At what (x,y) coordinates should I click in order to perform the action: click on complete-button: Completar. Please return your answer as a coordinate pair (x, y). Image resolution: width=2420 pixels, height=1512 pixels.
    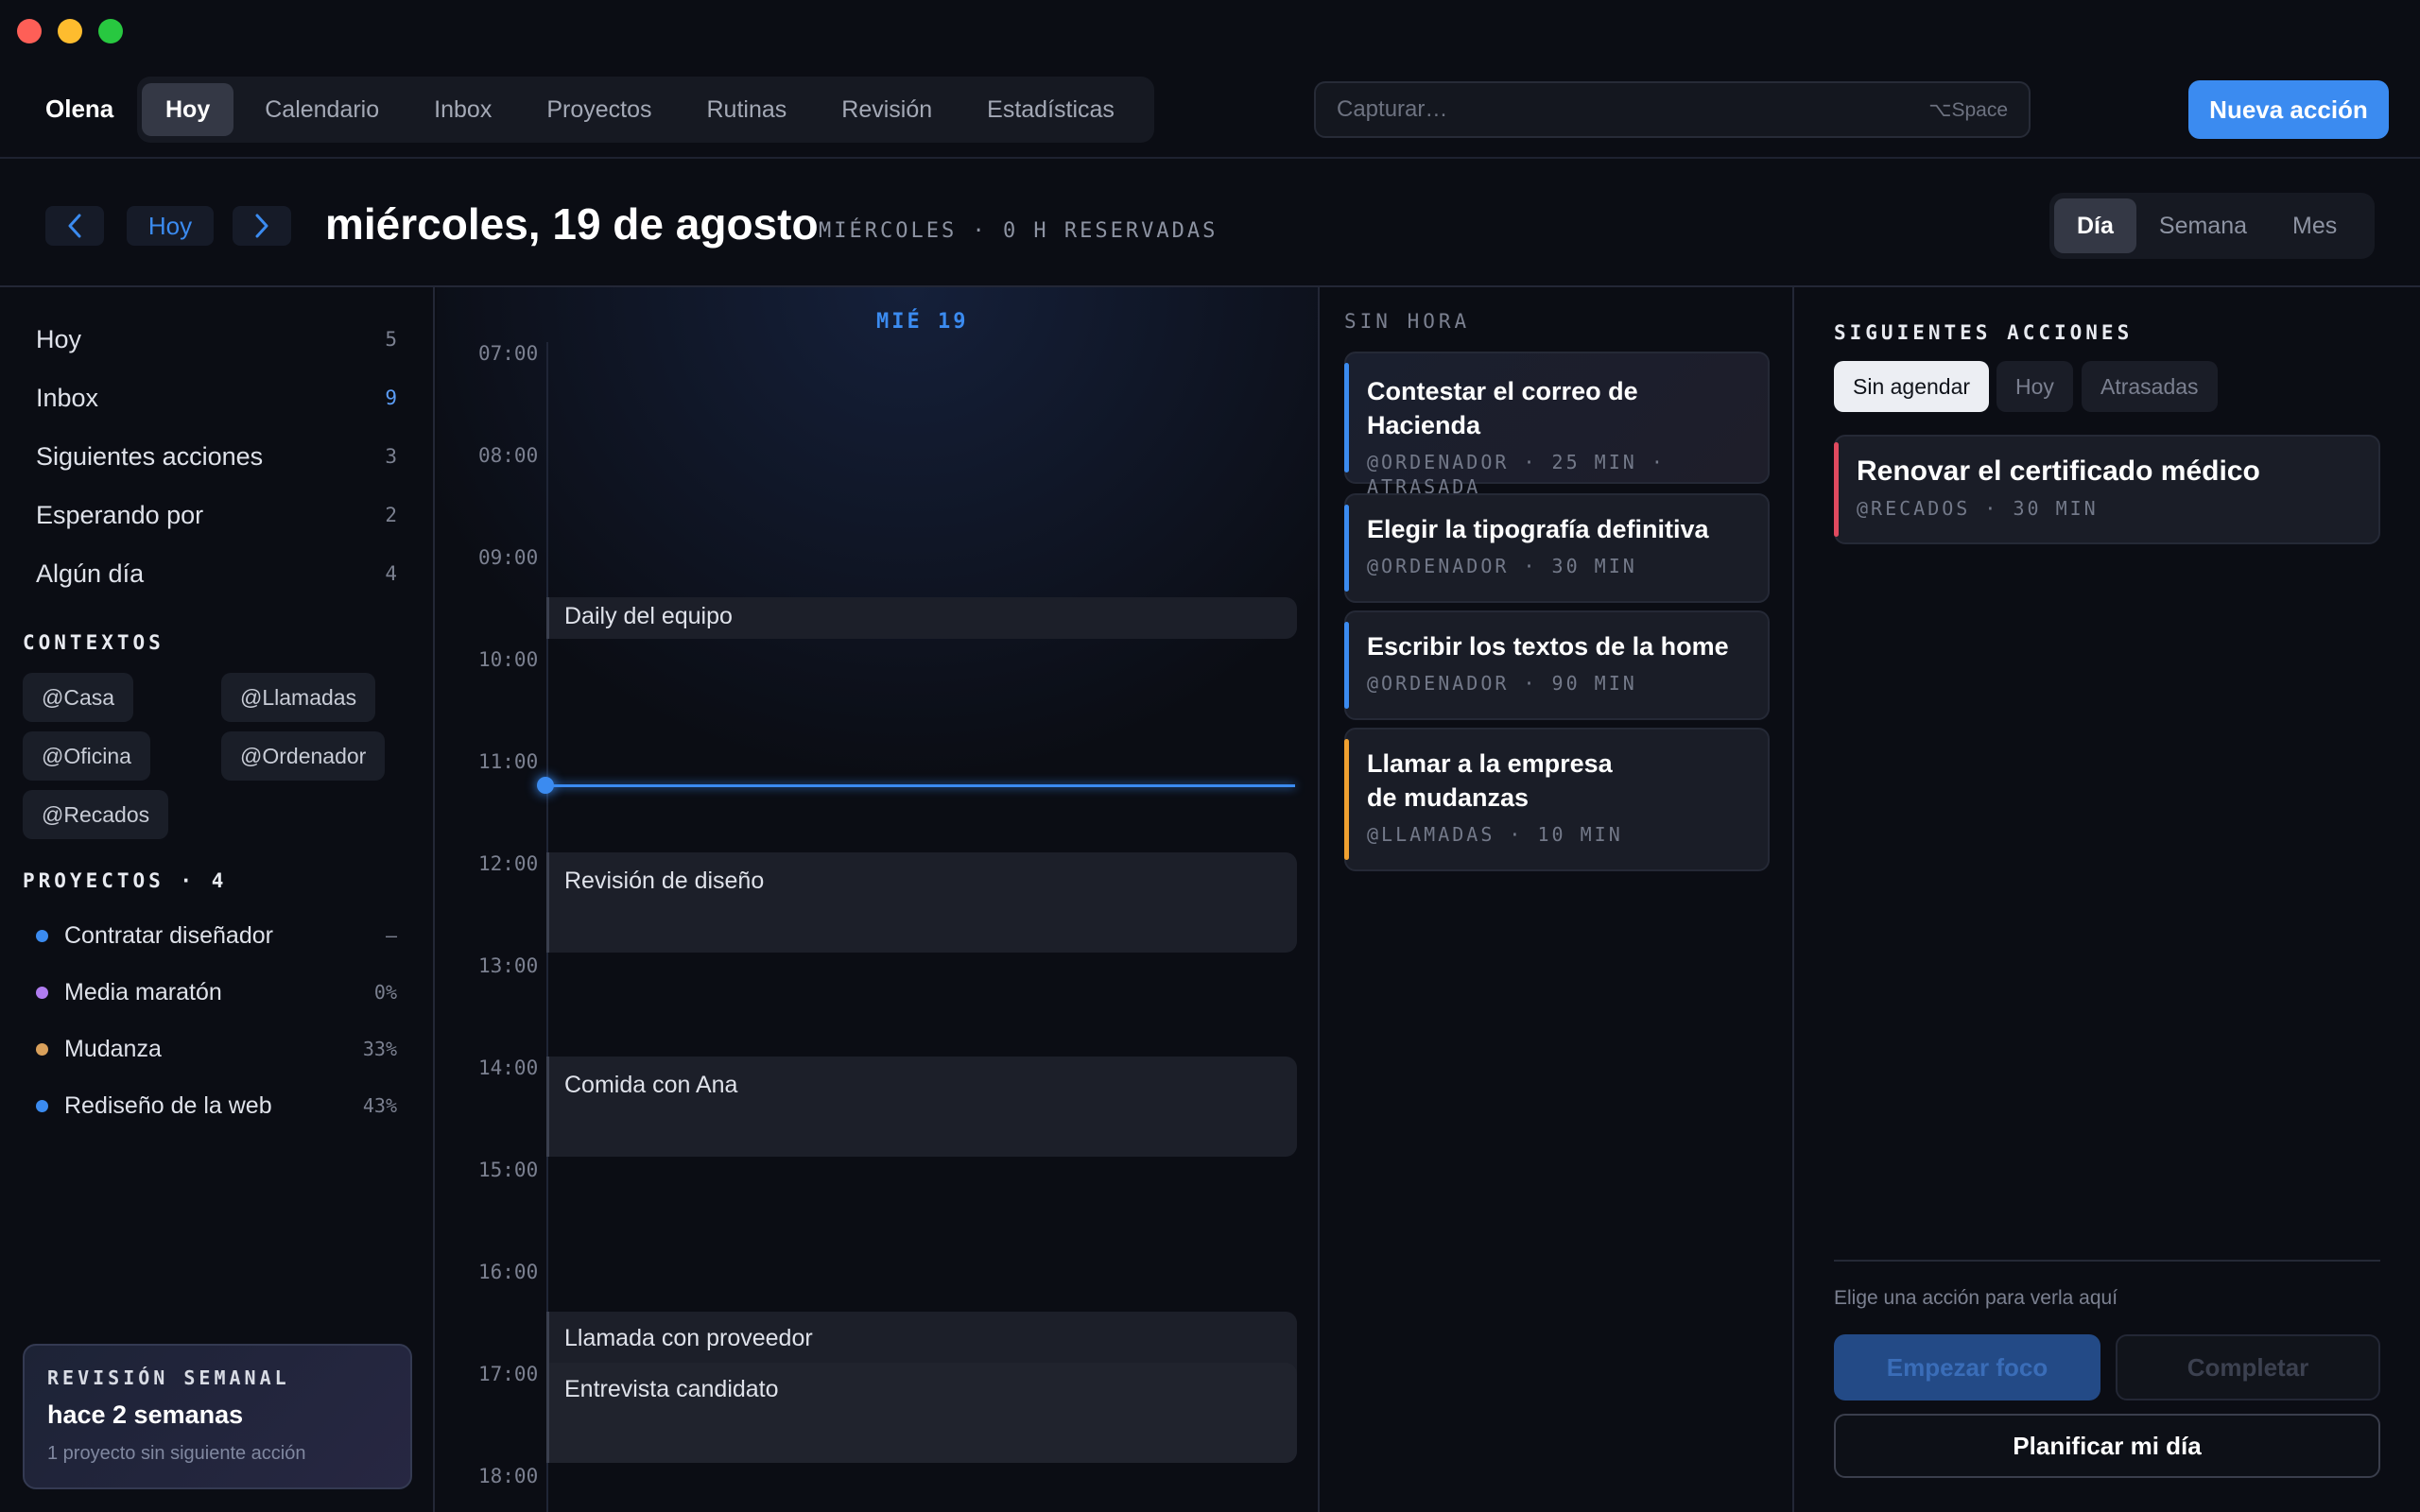
    Looking at the image, I should click on (2248, 1367).